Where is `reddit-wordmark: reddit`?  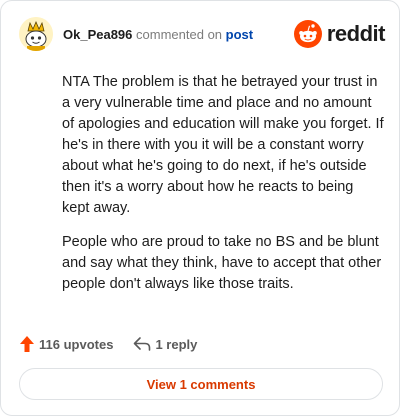
reddit-wordmark: reddit is located at coordinates (356, 33).